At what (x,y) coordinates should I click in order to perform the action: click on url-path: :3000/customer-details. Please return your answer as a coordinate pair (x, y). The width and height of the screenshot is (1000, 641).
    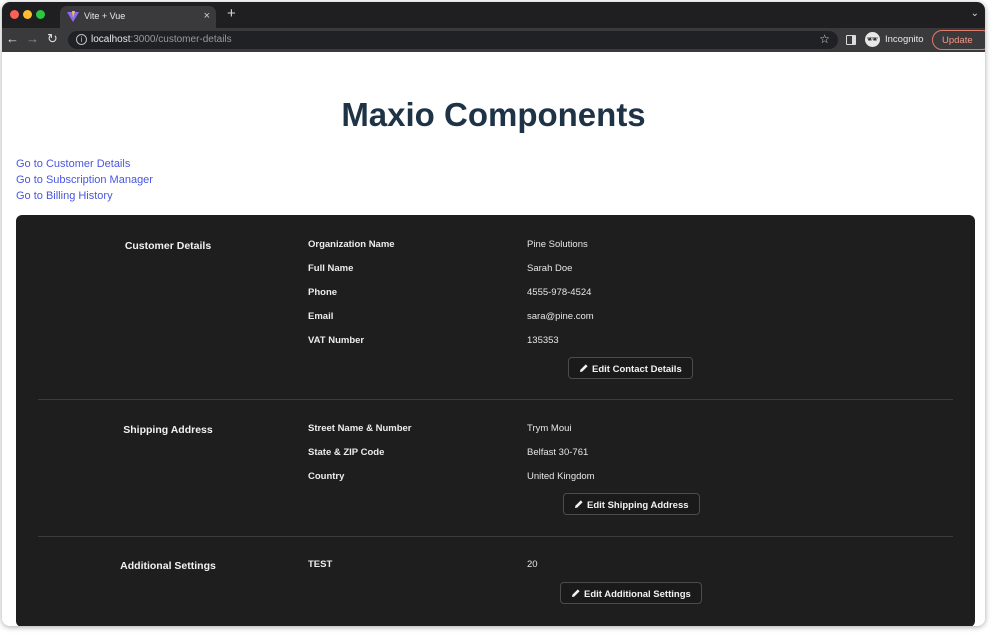
    Looking at the image, I should click on (181, 39).